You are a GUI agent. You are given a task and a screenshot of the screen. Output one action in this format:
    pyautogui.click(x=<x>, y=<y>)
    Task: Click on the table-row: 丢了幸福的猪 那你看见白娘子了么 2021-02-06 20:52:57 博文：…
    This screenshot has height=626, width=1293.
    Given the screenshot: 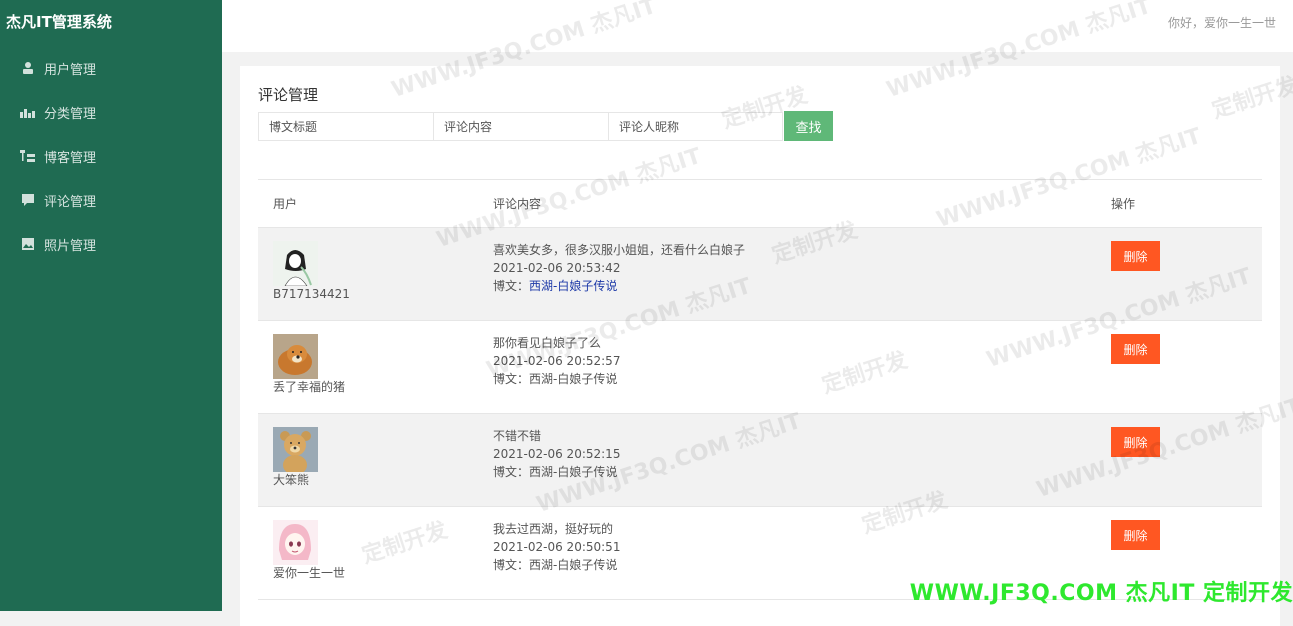 What is the action you would take?
    pyautogui.click(x=760, y=367)
    